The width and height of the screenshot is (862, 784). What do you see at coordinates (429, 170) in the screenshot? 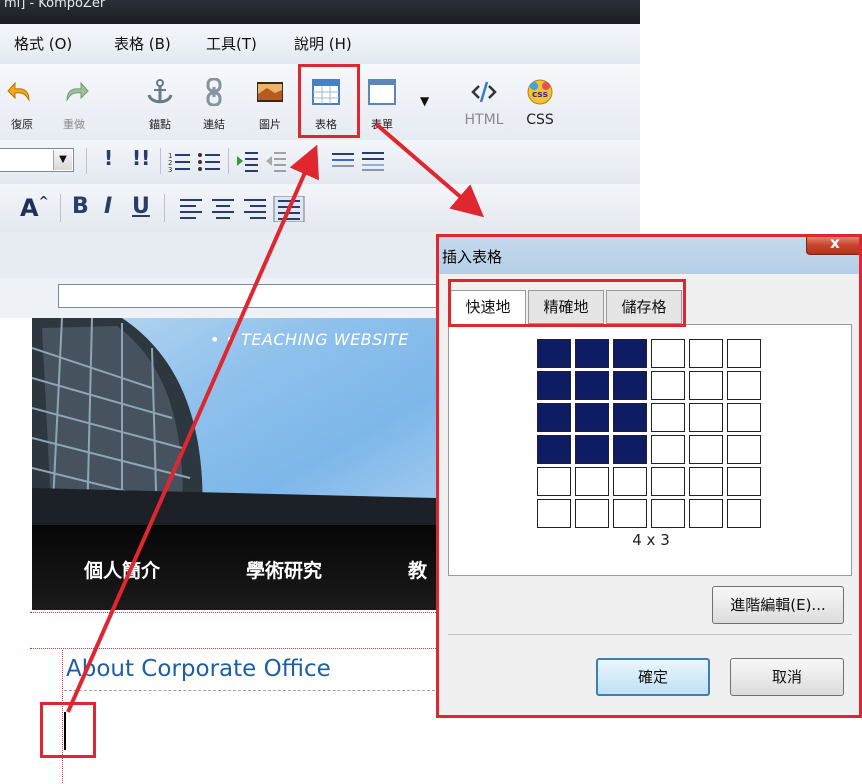
I see `arrow-table-button-to-dialog` at bounding box center [429, 170].